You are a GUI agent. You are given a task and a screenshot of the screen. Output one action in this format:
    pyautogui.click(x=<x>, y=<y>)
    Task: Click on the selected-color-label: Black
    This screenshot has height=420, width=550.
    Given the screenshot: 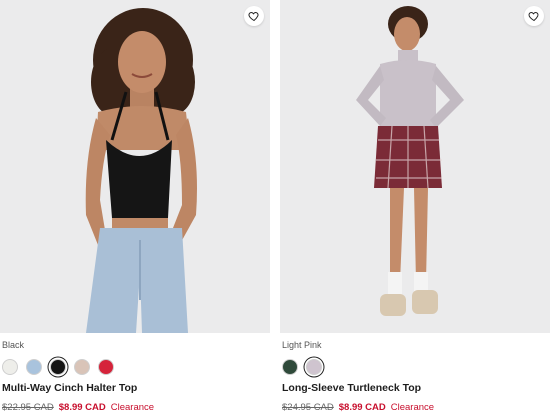 What is the action you would take?
    pyautogui.click(x=13, y=345)
    